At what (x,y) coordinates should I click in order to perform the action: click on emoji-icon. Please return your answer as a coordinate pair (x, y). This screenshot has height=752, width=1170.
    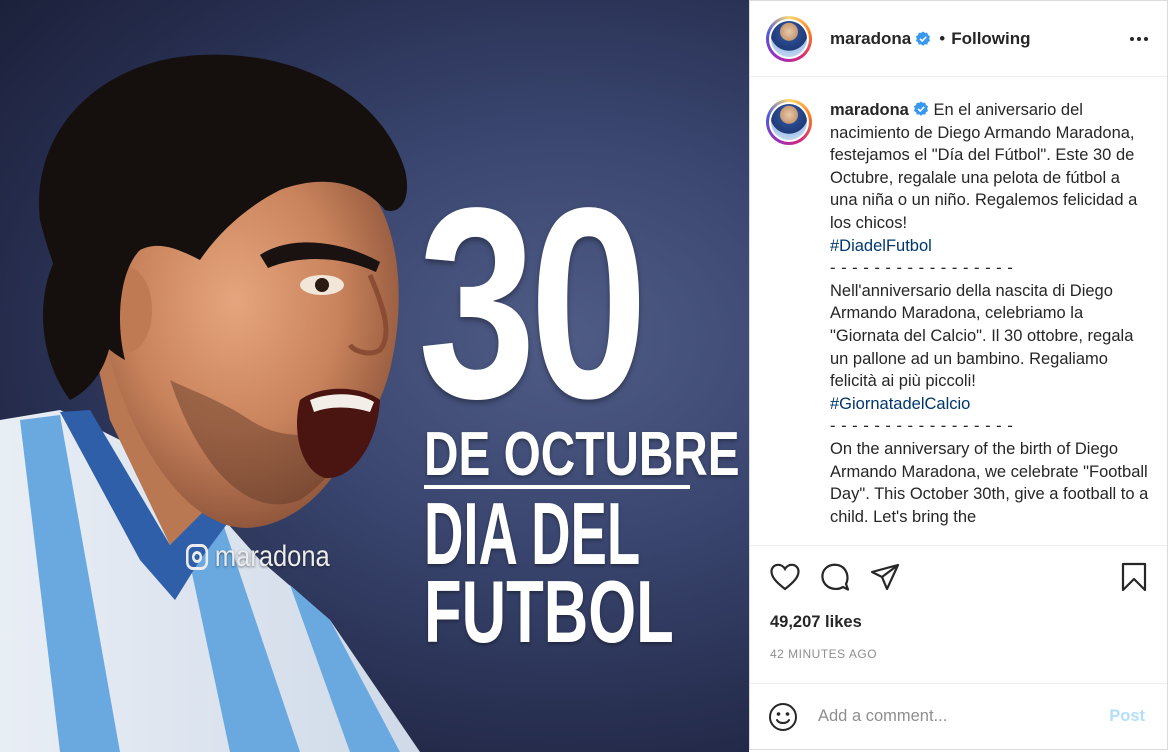
    Looking at the image, I should click on (783, 717).